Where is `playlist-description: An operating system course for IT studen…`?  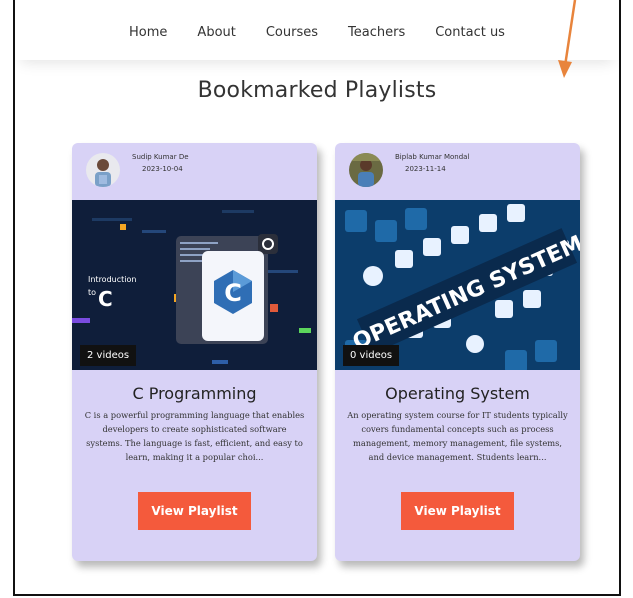 playlist-description: An operating system course for IT studen… is located at coordinates (457, 436).